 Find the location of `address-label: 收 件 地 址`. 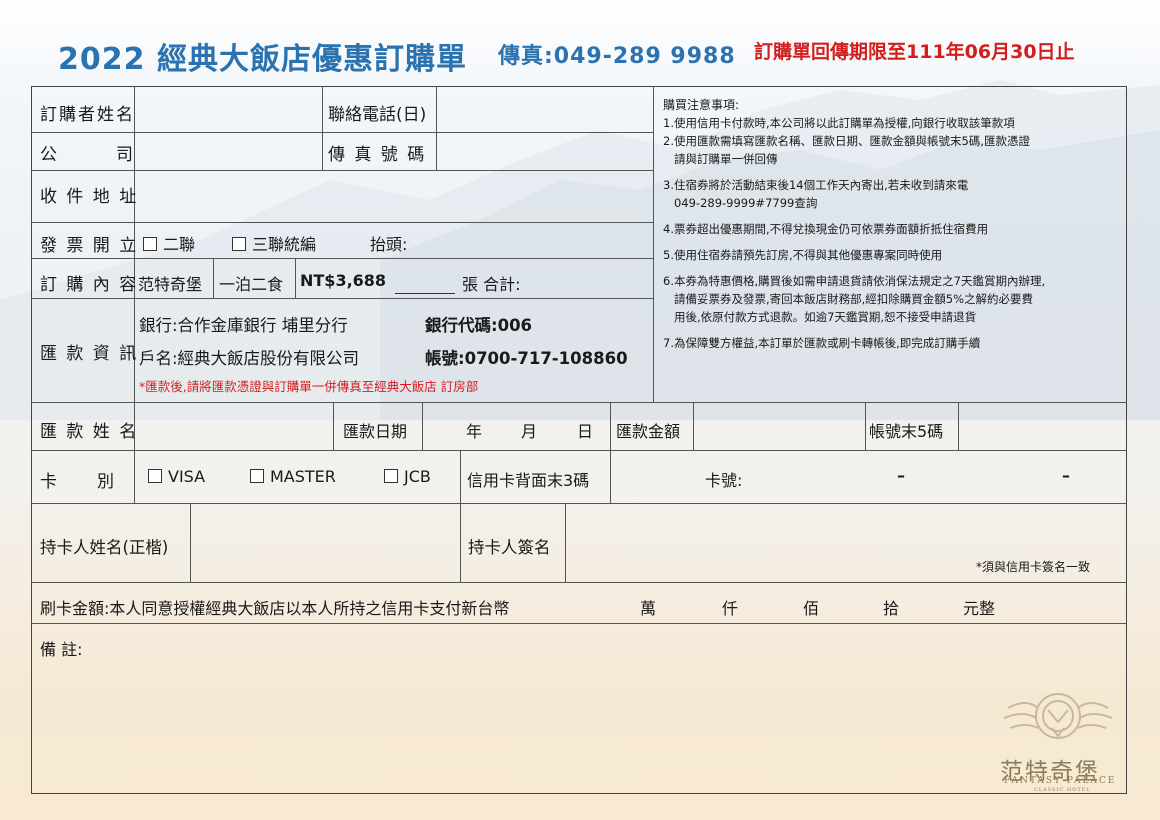

address-label: 收 件 地 址 is located at coordinates (89, 197).